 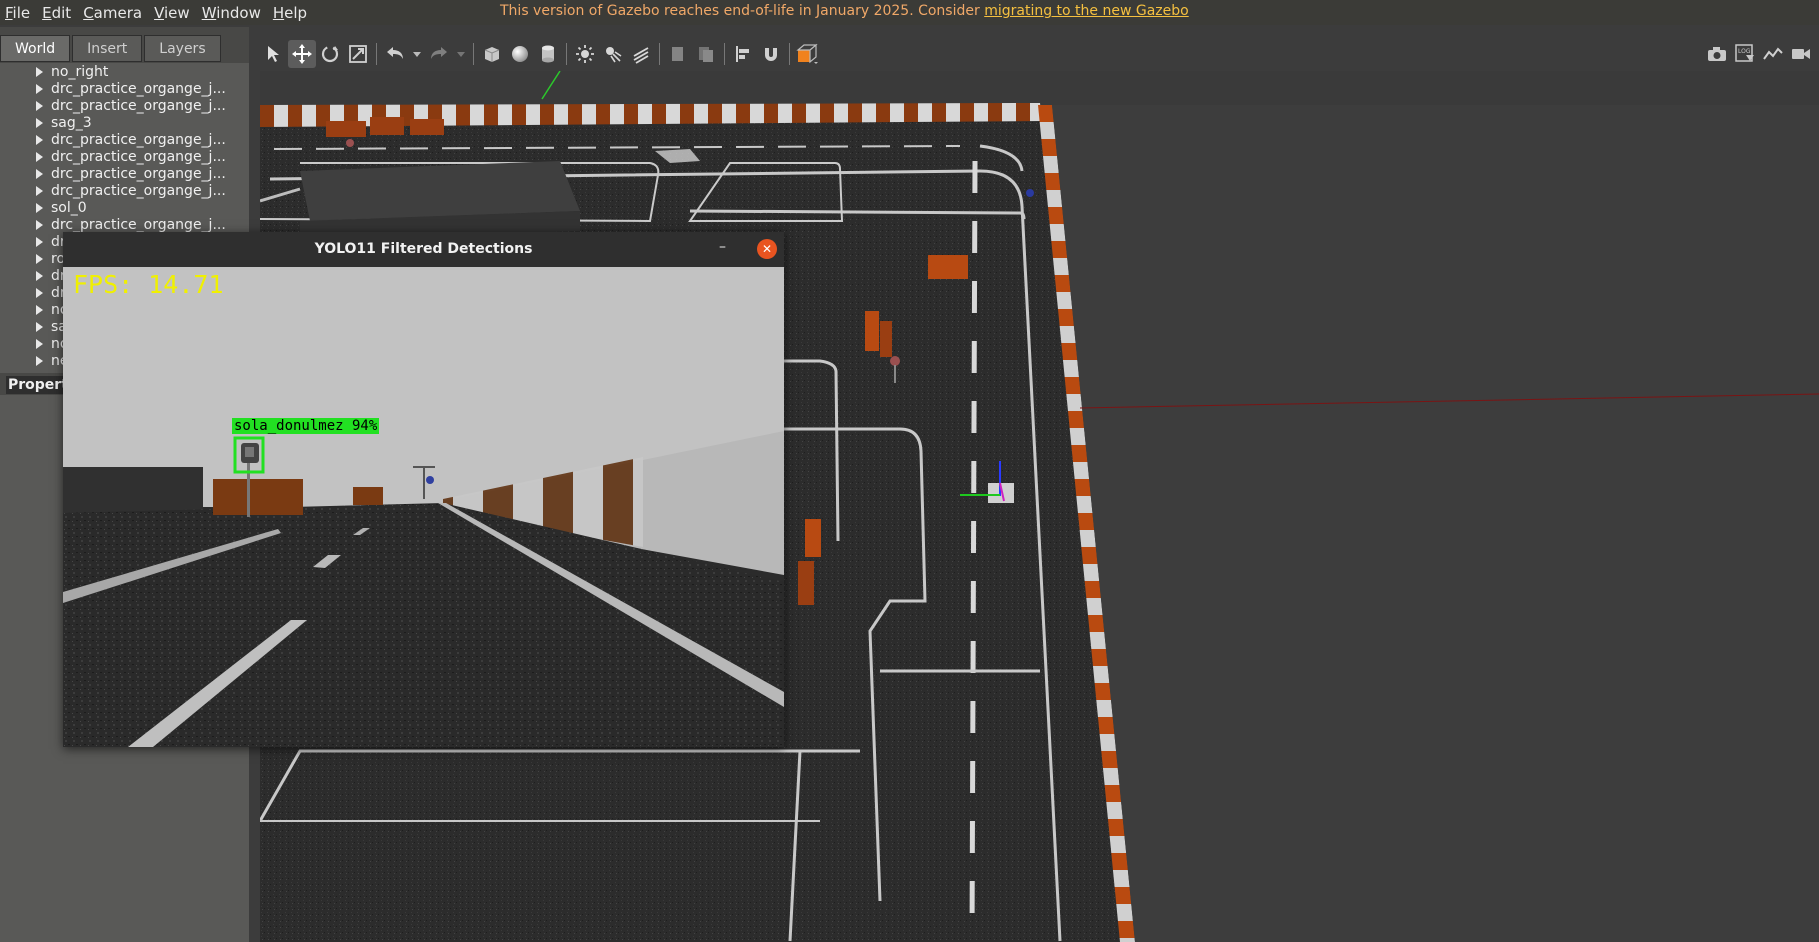 I want to click on menu-file: File, so click(x=20, y=13).